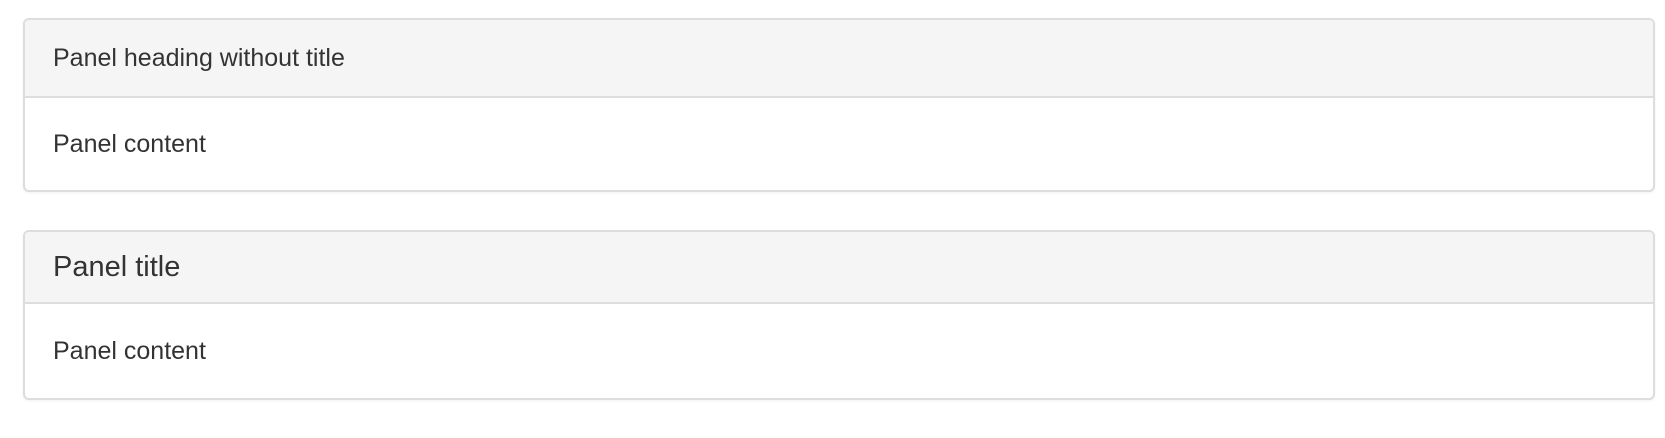  What do you see at coordinates (199, 57) in the screenshot?
I see `panel-heading-text: Panel heading without title` at bounding box center [199, 57].